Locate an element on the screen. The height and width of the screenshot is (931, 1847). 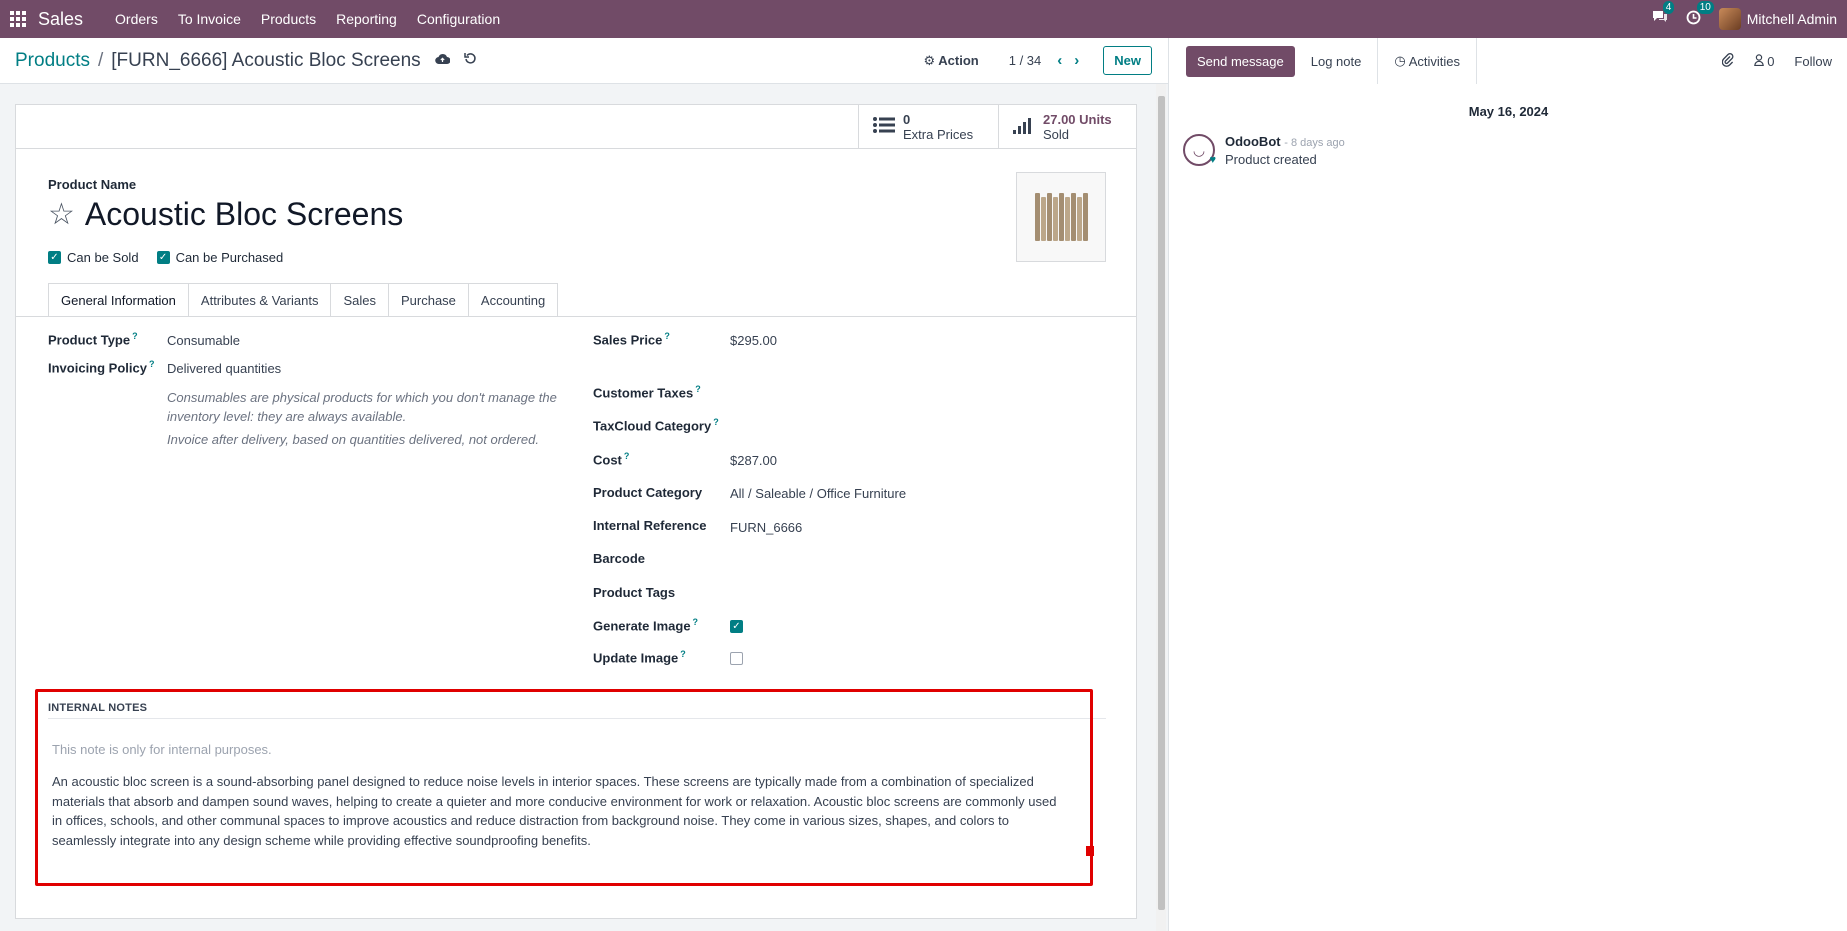
avatar is located at coordinates (1729, 19).